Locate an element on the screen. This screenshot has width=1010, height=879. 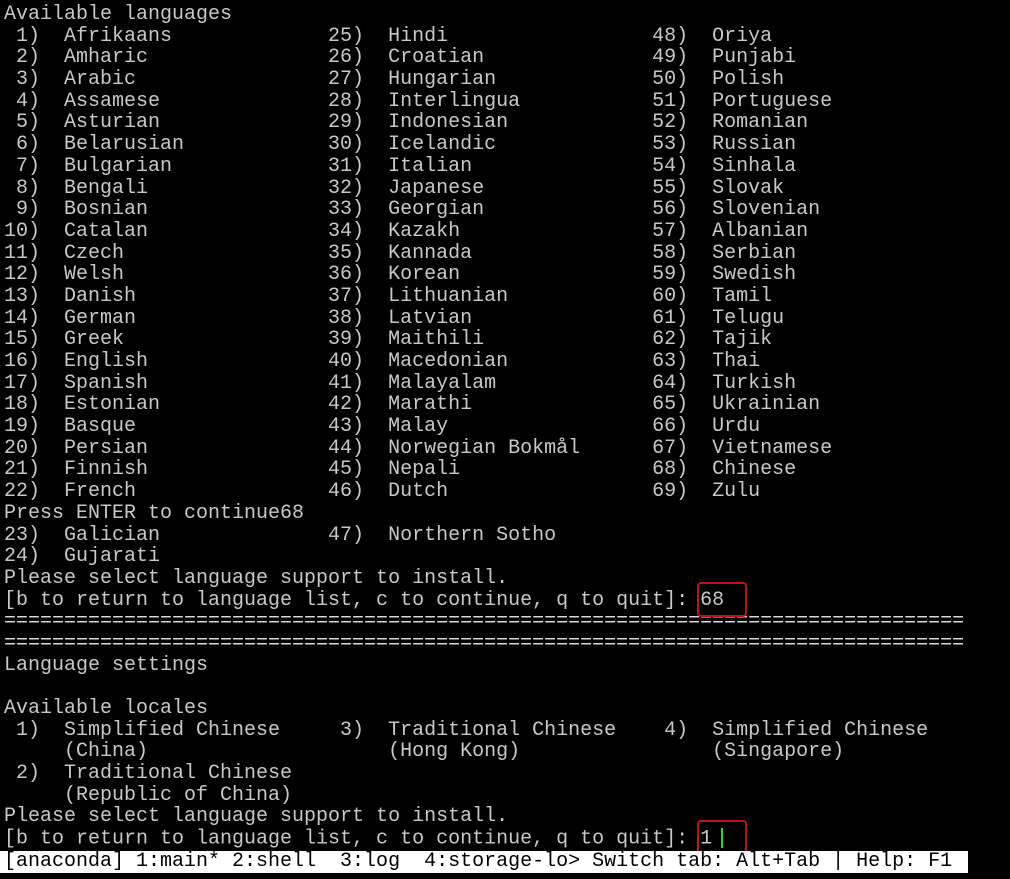
terminal-line: 19) Basque 43) Malay 66) Urdu is located at coordinates (382, 427).